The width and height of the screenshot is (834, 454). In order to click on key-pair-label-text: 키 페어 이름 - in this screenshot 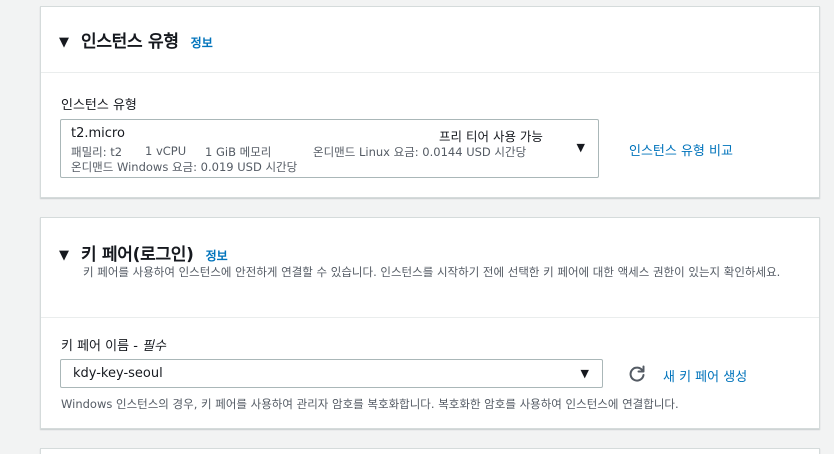, I will do `click(102, 346)`.